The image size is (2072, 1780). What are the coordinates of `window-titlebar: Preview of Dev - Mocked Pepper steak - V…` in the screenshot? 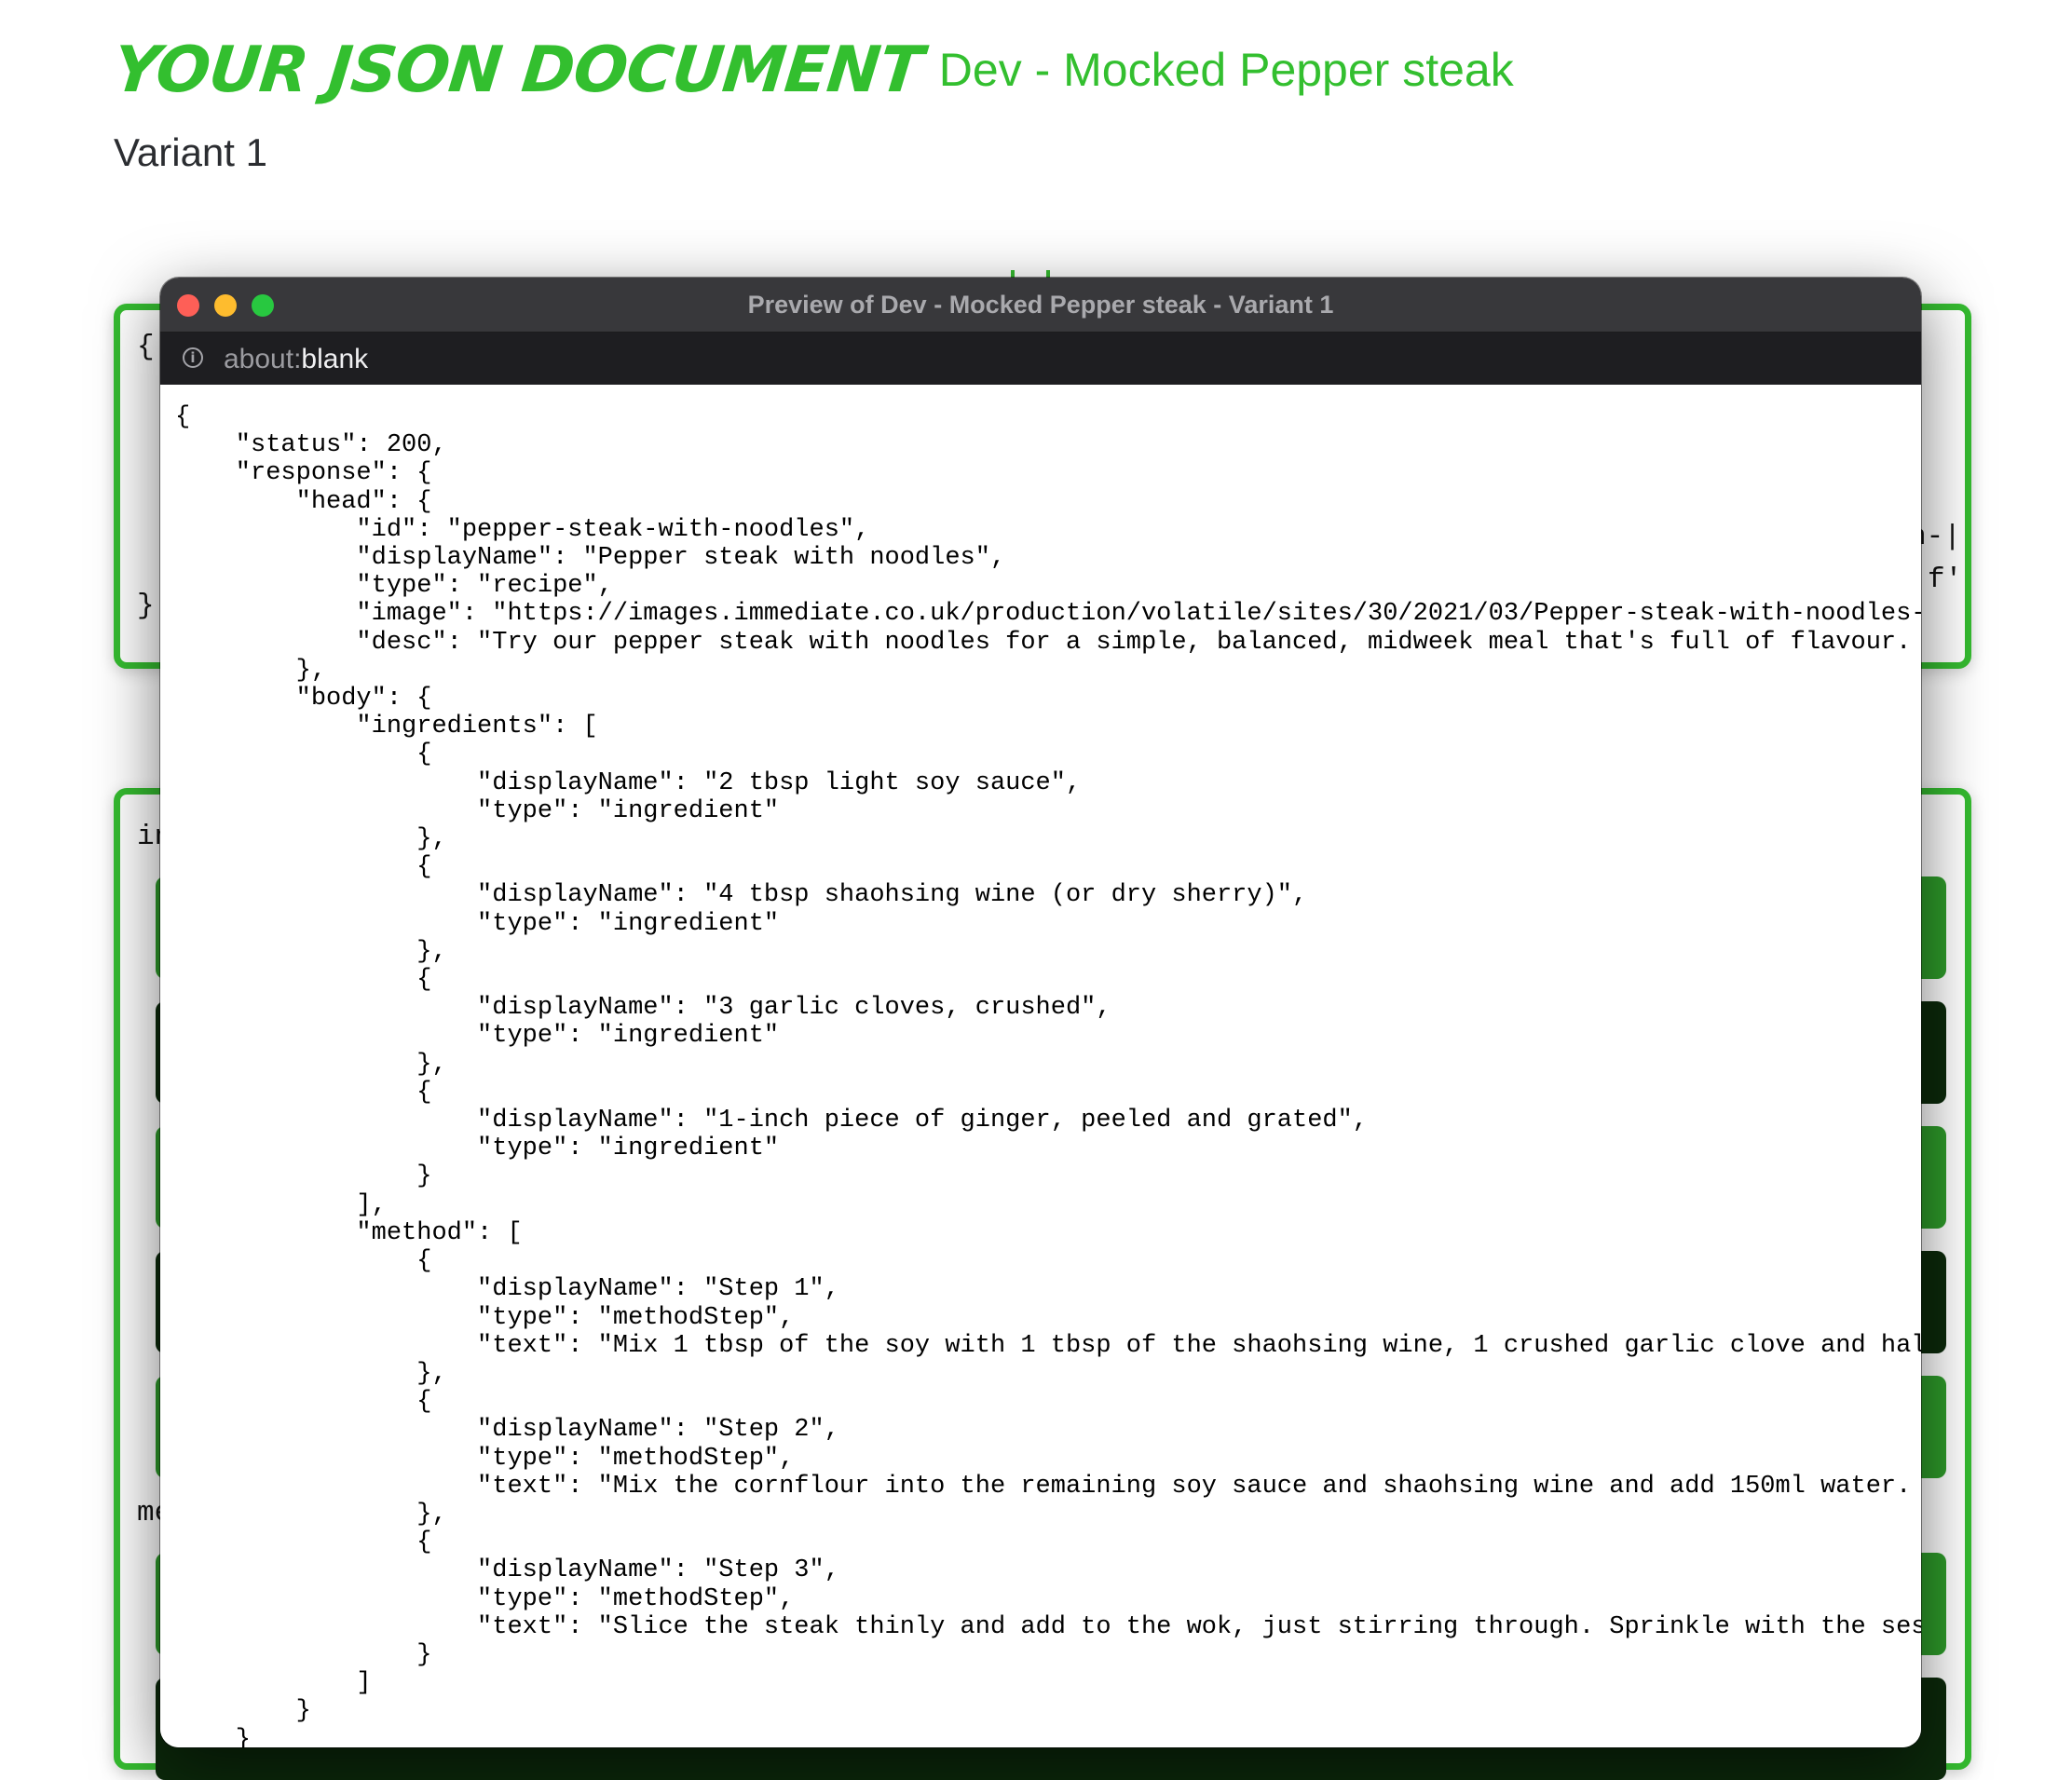 It's located at (1040, 305).